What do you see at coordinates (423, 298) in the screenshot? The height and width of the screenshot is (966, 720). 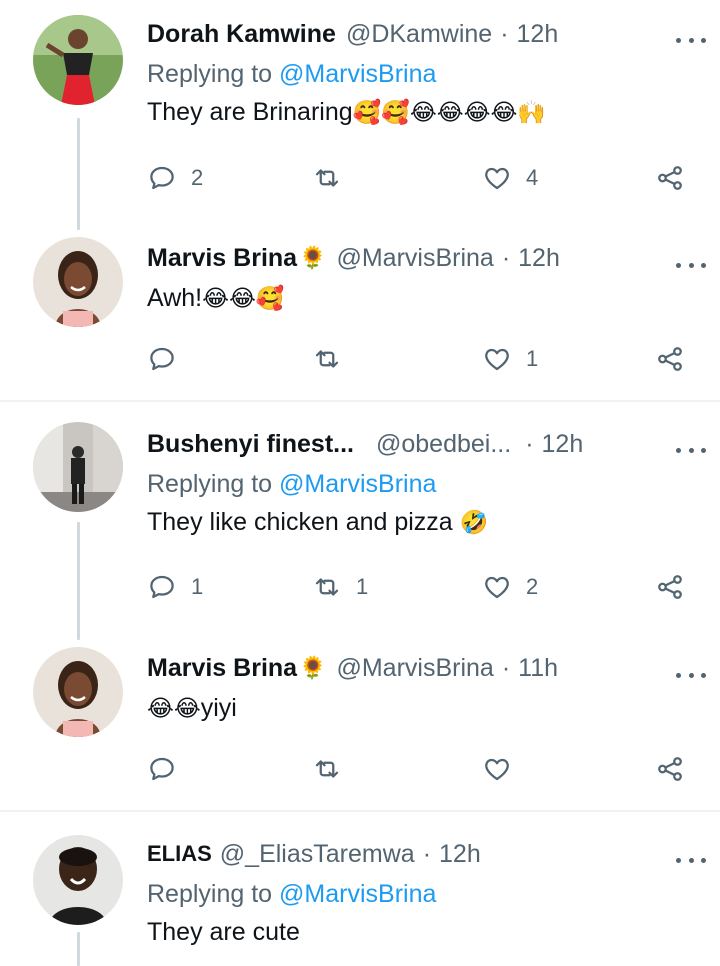 I see `tweet-text: Awh!😂😂🥰` at bounding box center [423, 298].